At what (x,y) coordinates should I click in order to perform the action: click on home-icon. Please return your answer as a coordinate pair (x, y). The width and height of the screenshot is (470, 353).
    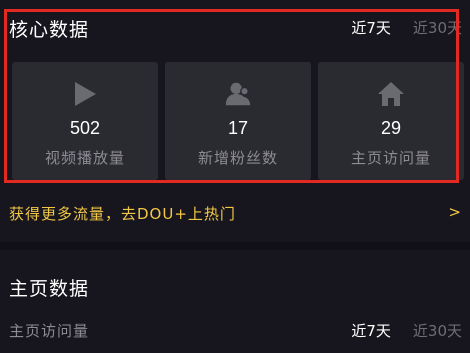
    Looking at the image, I should click on (391, 94).